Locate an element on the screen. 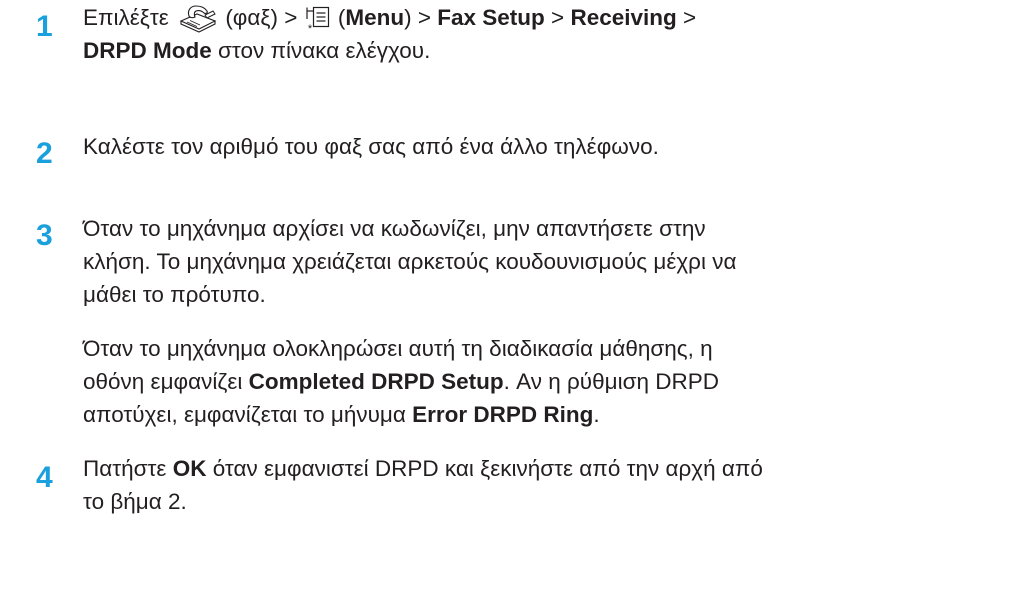 Image resolution: width=1035 pixels, height=602 pixels. step-number: 3 is located at coordinates (44, 235).